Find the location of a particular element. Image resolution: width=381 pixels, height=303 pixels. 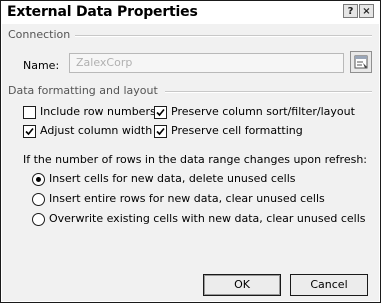

overwrite-cells-radio is located at coordinates (38, 219).